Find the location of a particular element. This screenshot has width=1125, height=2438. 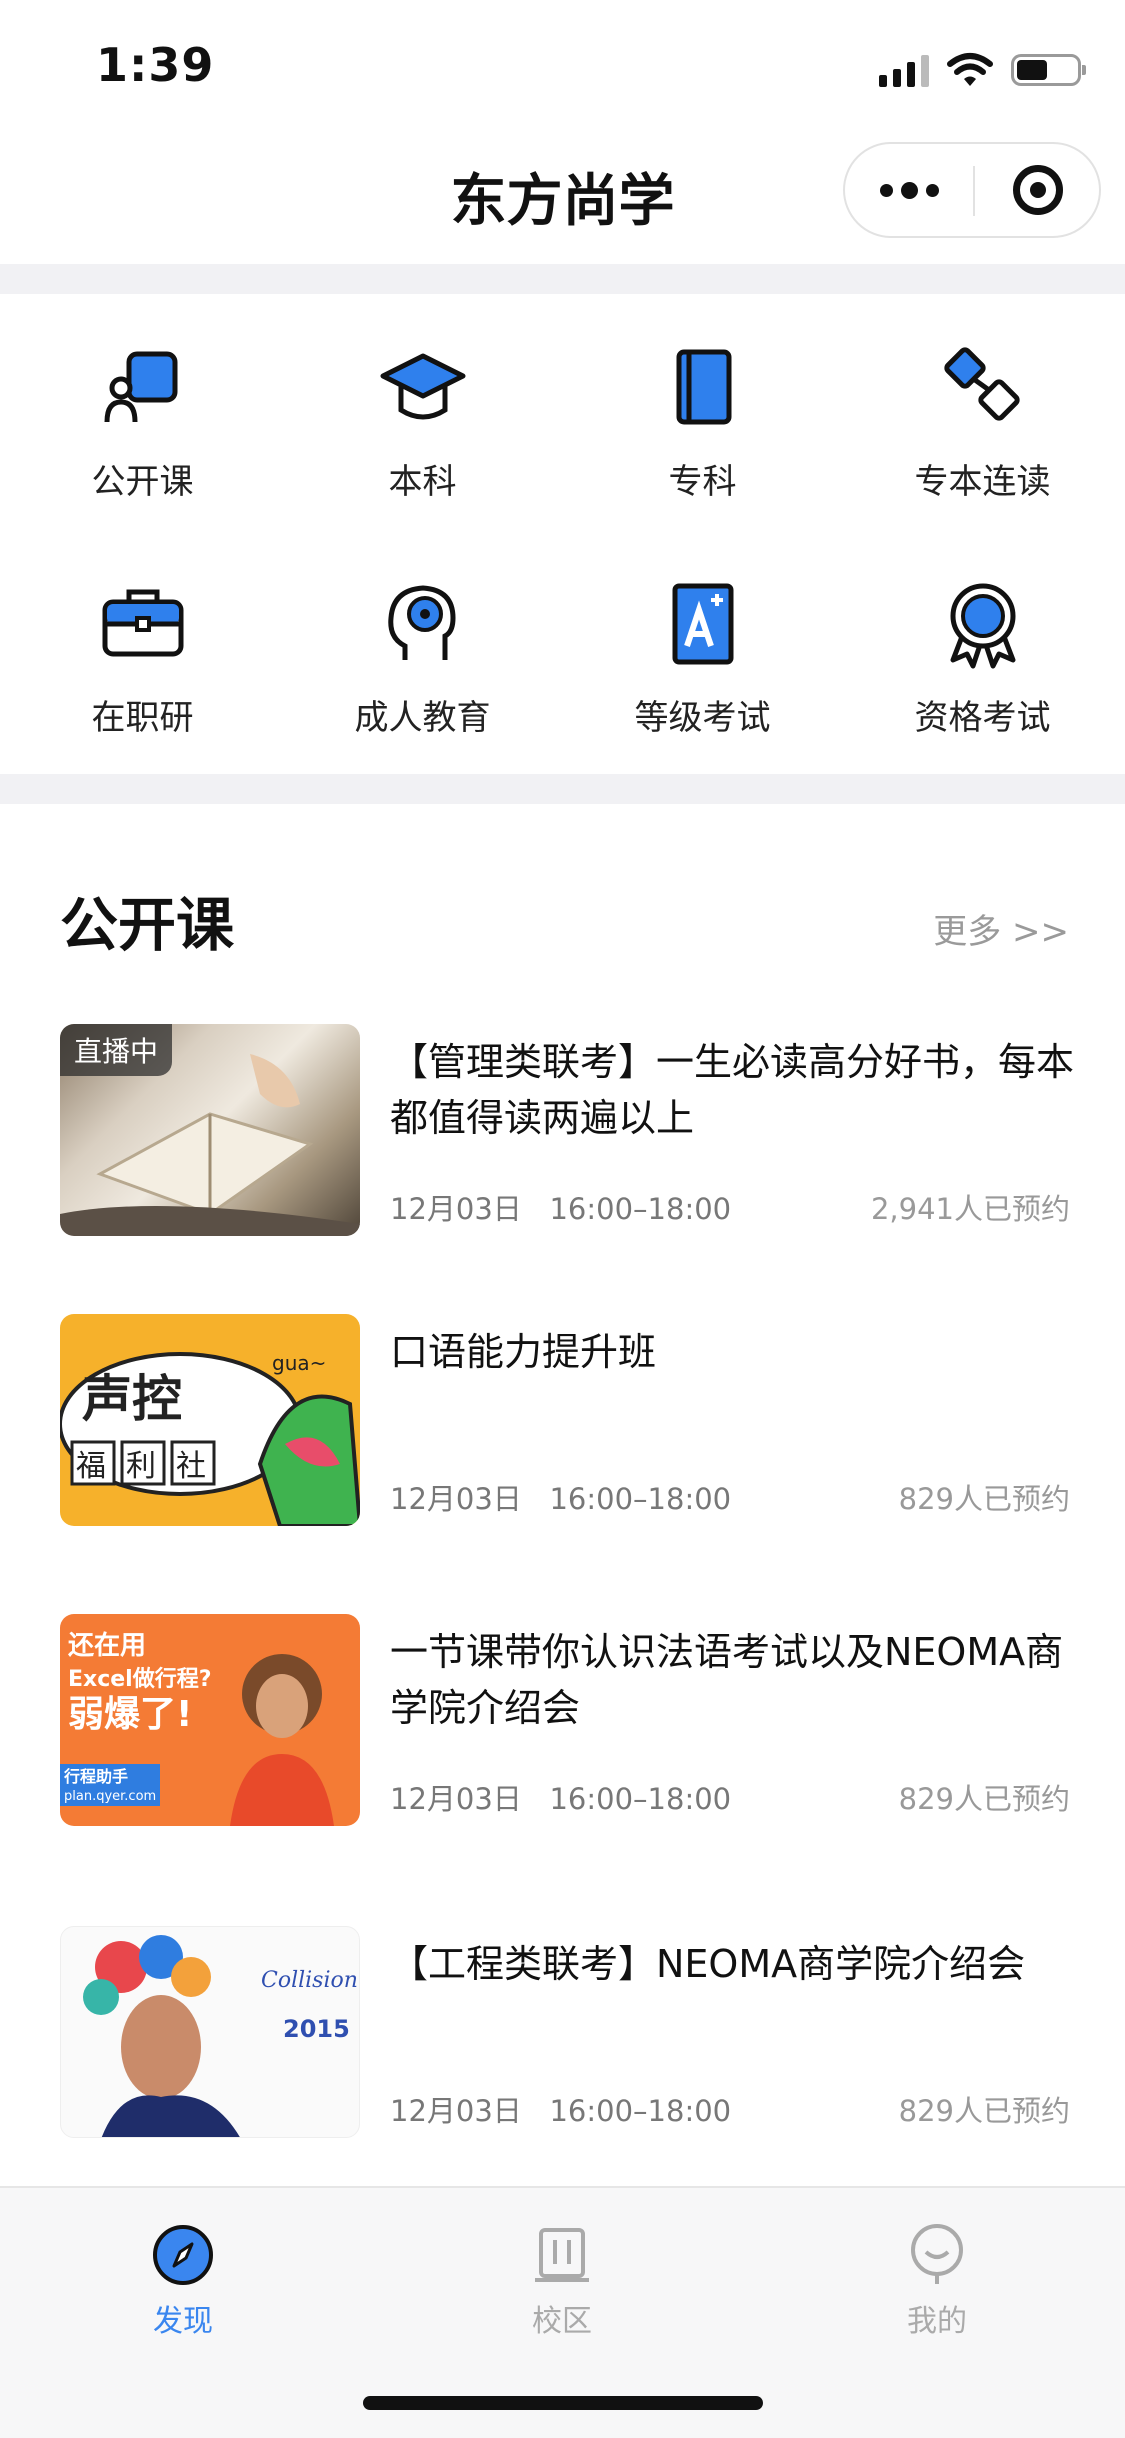

notebook-icon is located at coordinates (703, 387).